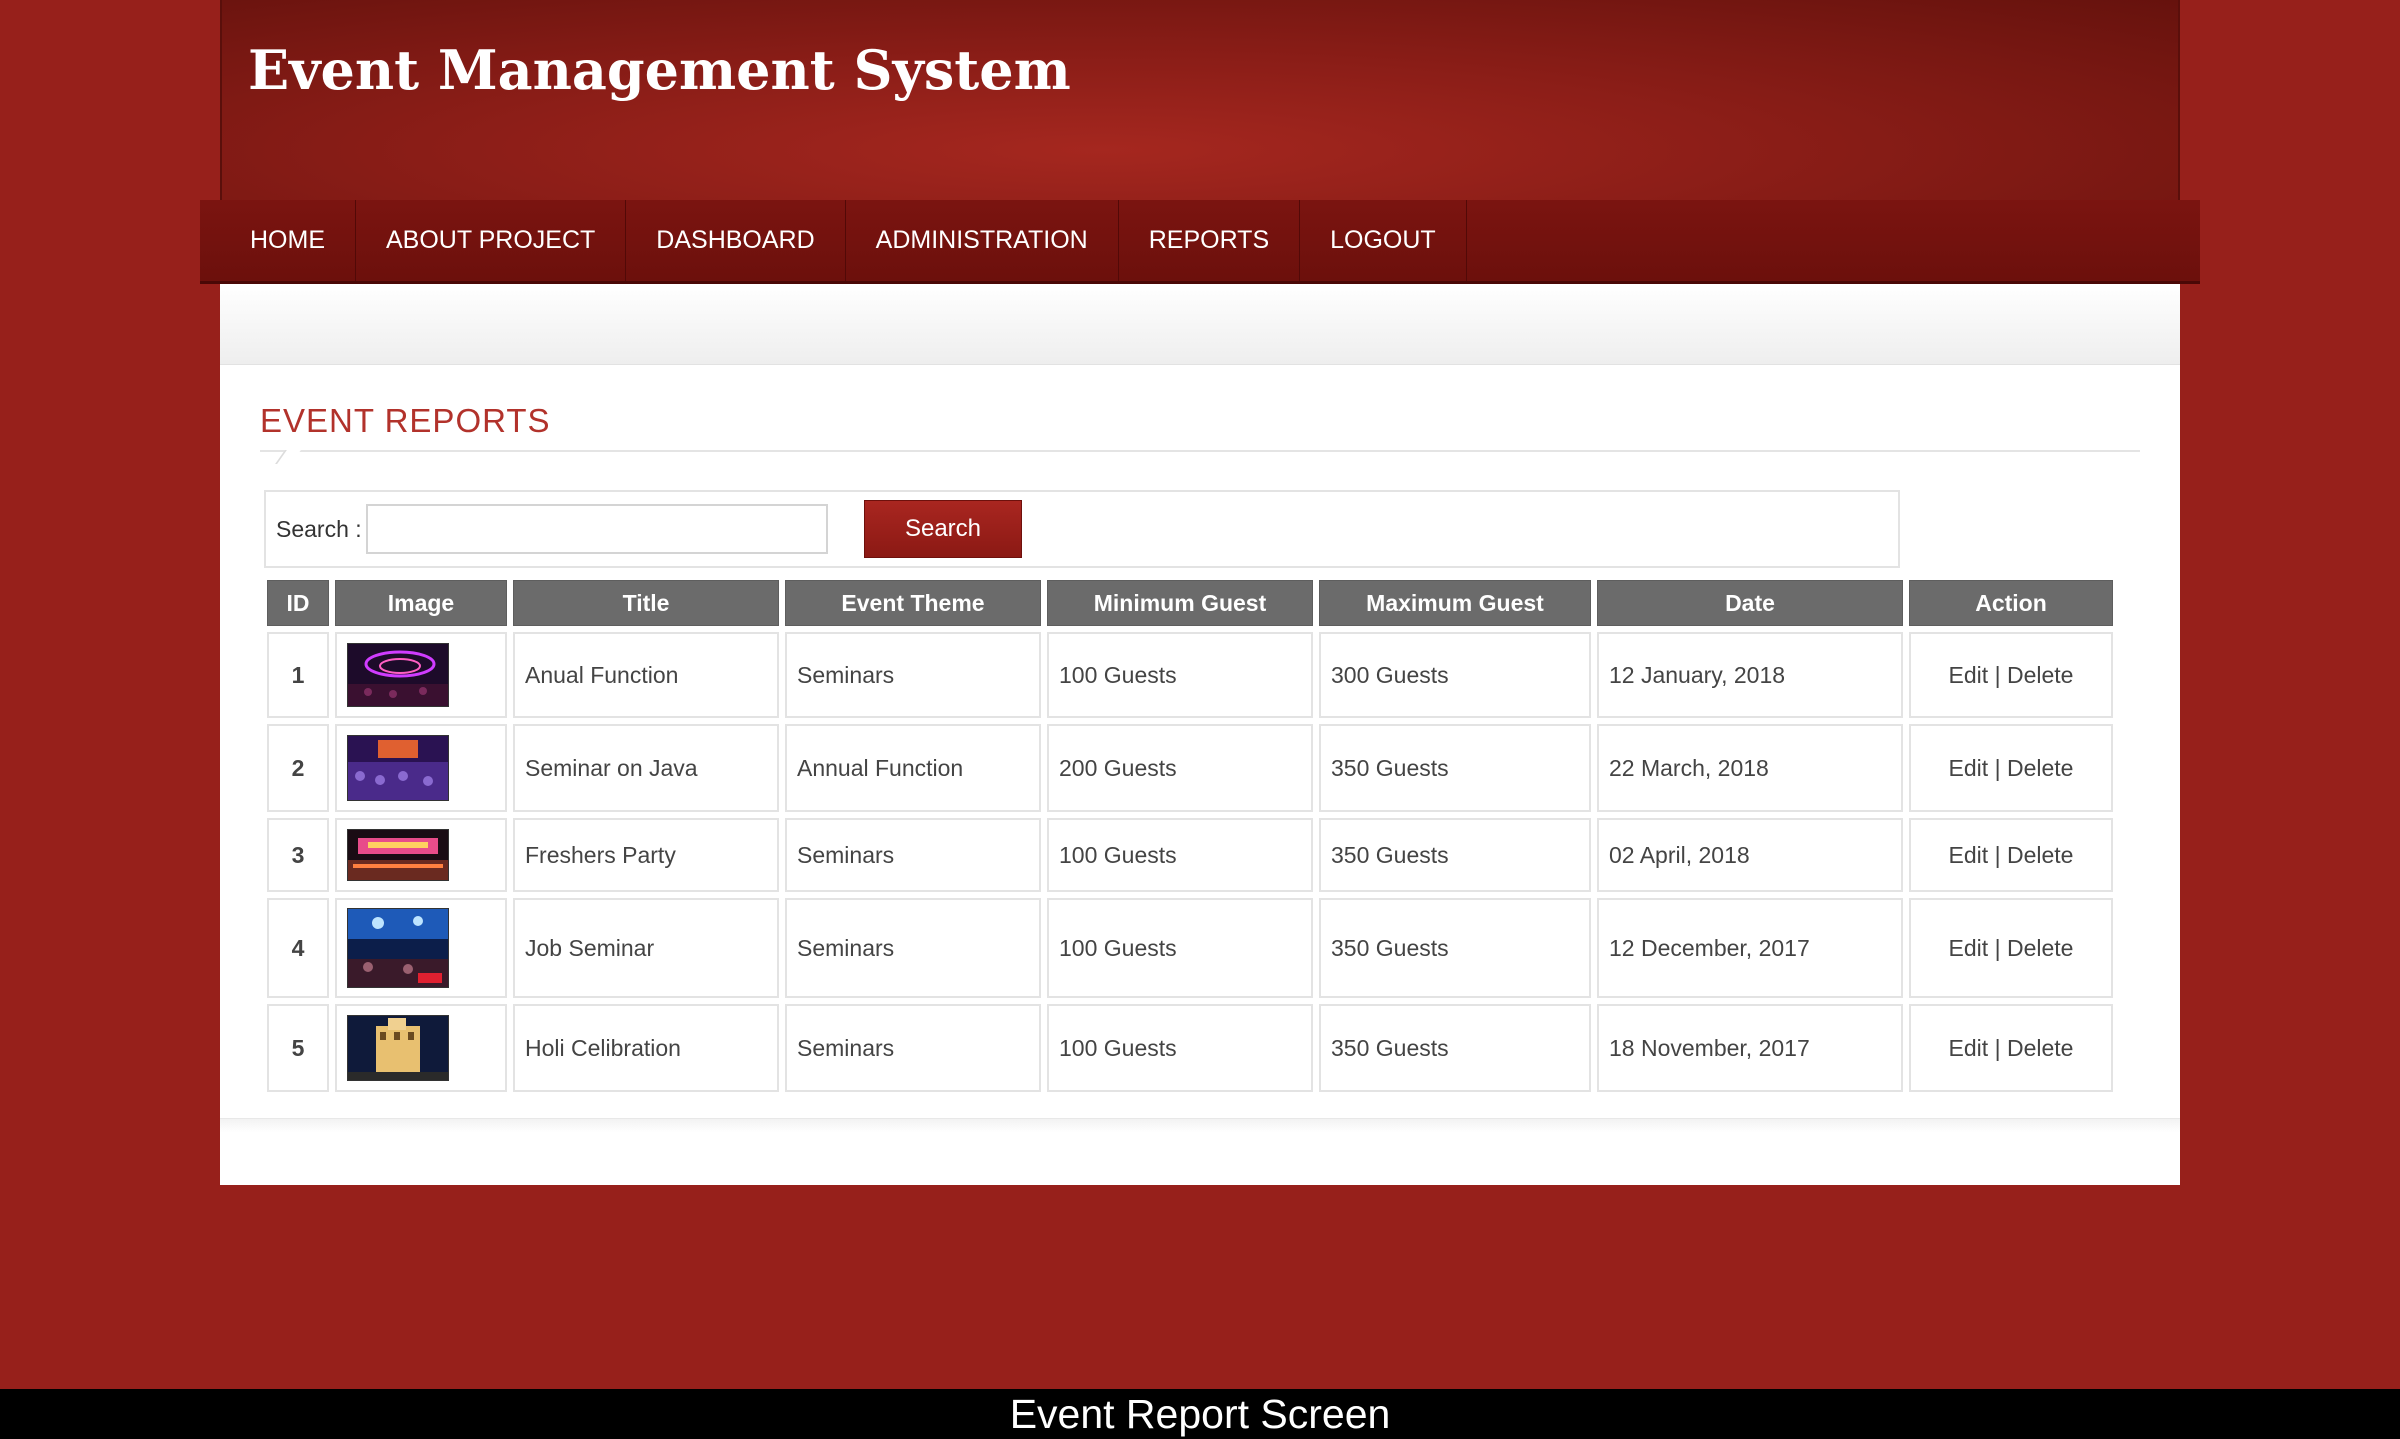 Image resolution: width=2400 pixels, height=1439 pixels. I want to click on title-divider-notch, so click(288, 457).